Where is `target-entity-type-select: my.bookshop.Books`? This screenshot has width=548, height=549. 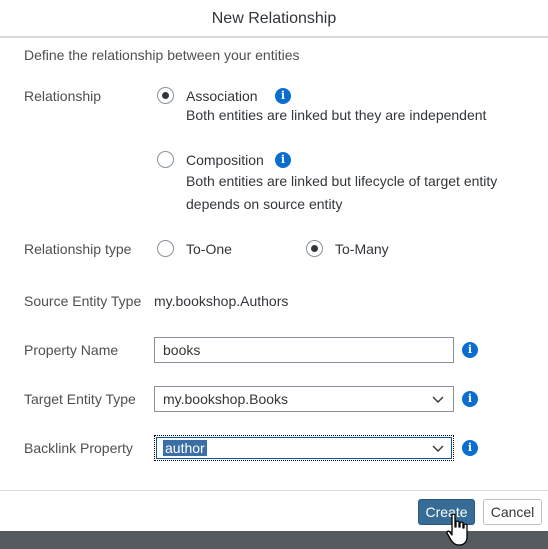
target-entity-type-select: my.bookshop.Books is located at coordinates (304, 399).